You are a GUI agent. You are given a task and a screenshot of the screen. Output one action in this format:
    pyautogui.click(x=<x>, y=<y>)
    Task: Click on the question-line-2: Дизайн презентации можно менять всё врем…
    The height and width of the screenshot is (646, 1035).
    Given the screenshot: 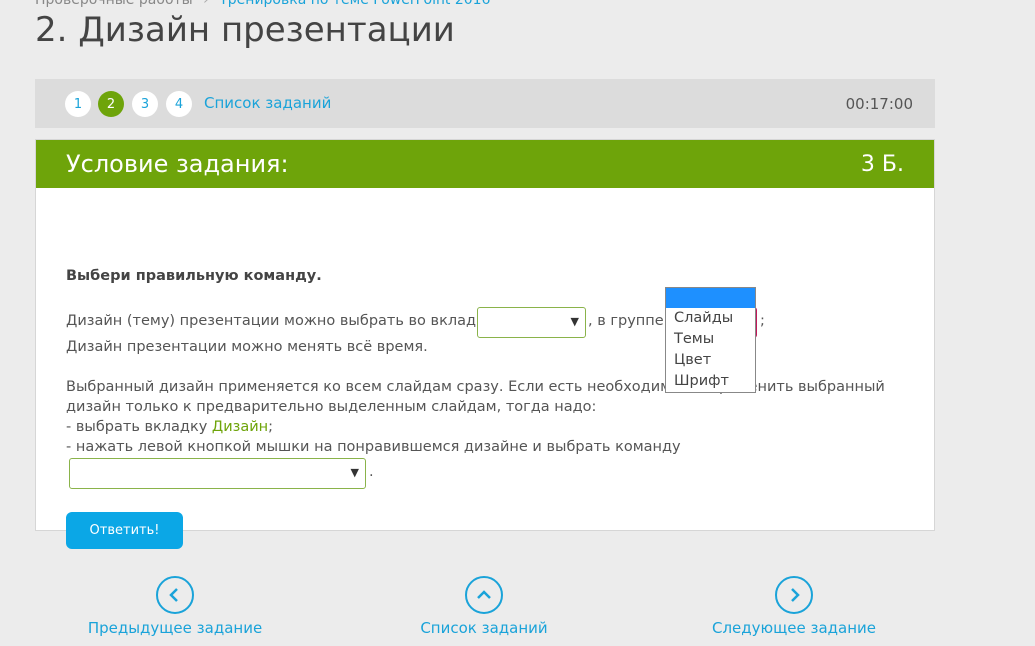 What is the action you would take?
    pyautogui.click(x=247, y=347)
    